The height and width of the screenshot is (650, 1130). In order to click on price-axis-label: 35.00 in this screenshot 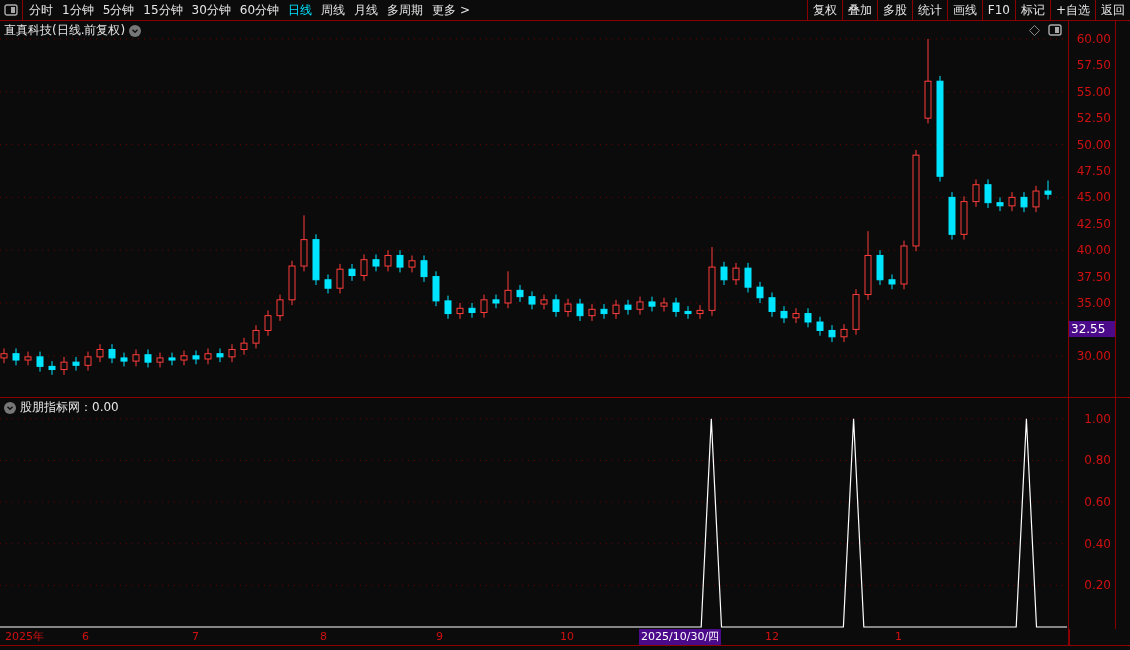, I will do `click(1093, 303)`.